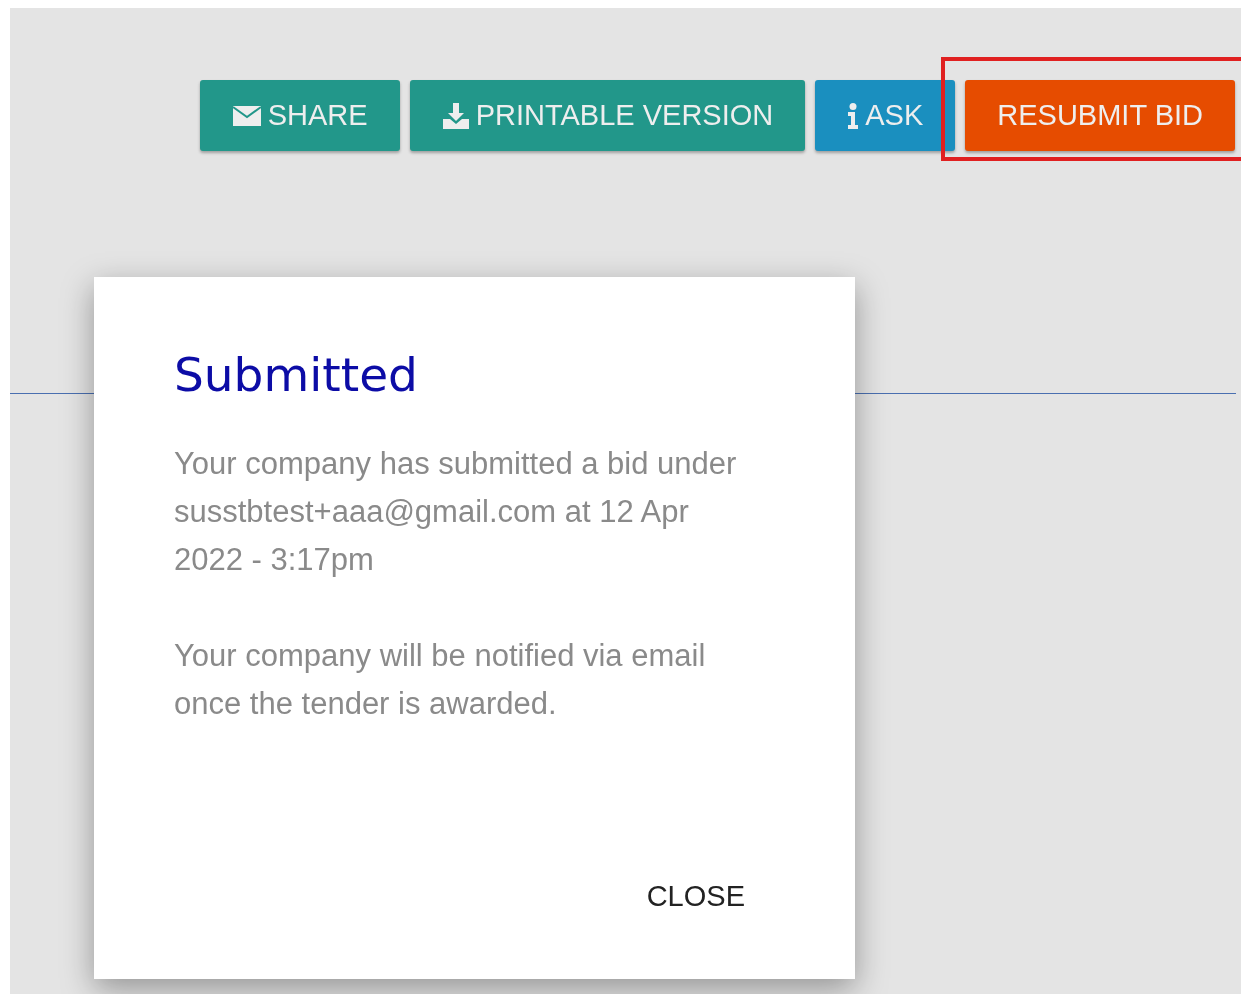 The height and width of the screenshot is (994, 1241). What do you see at coordinates (455, 115) in the screenshot?
I see `download-icon` at bounding box center [455, 115].